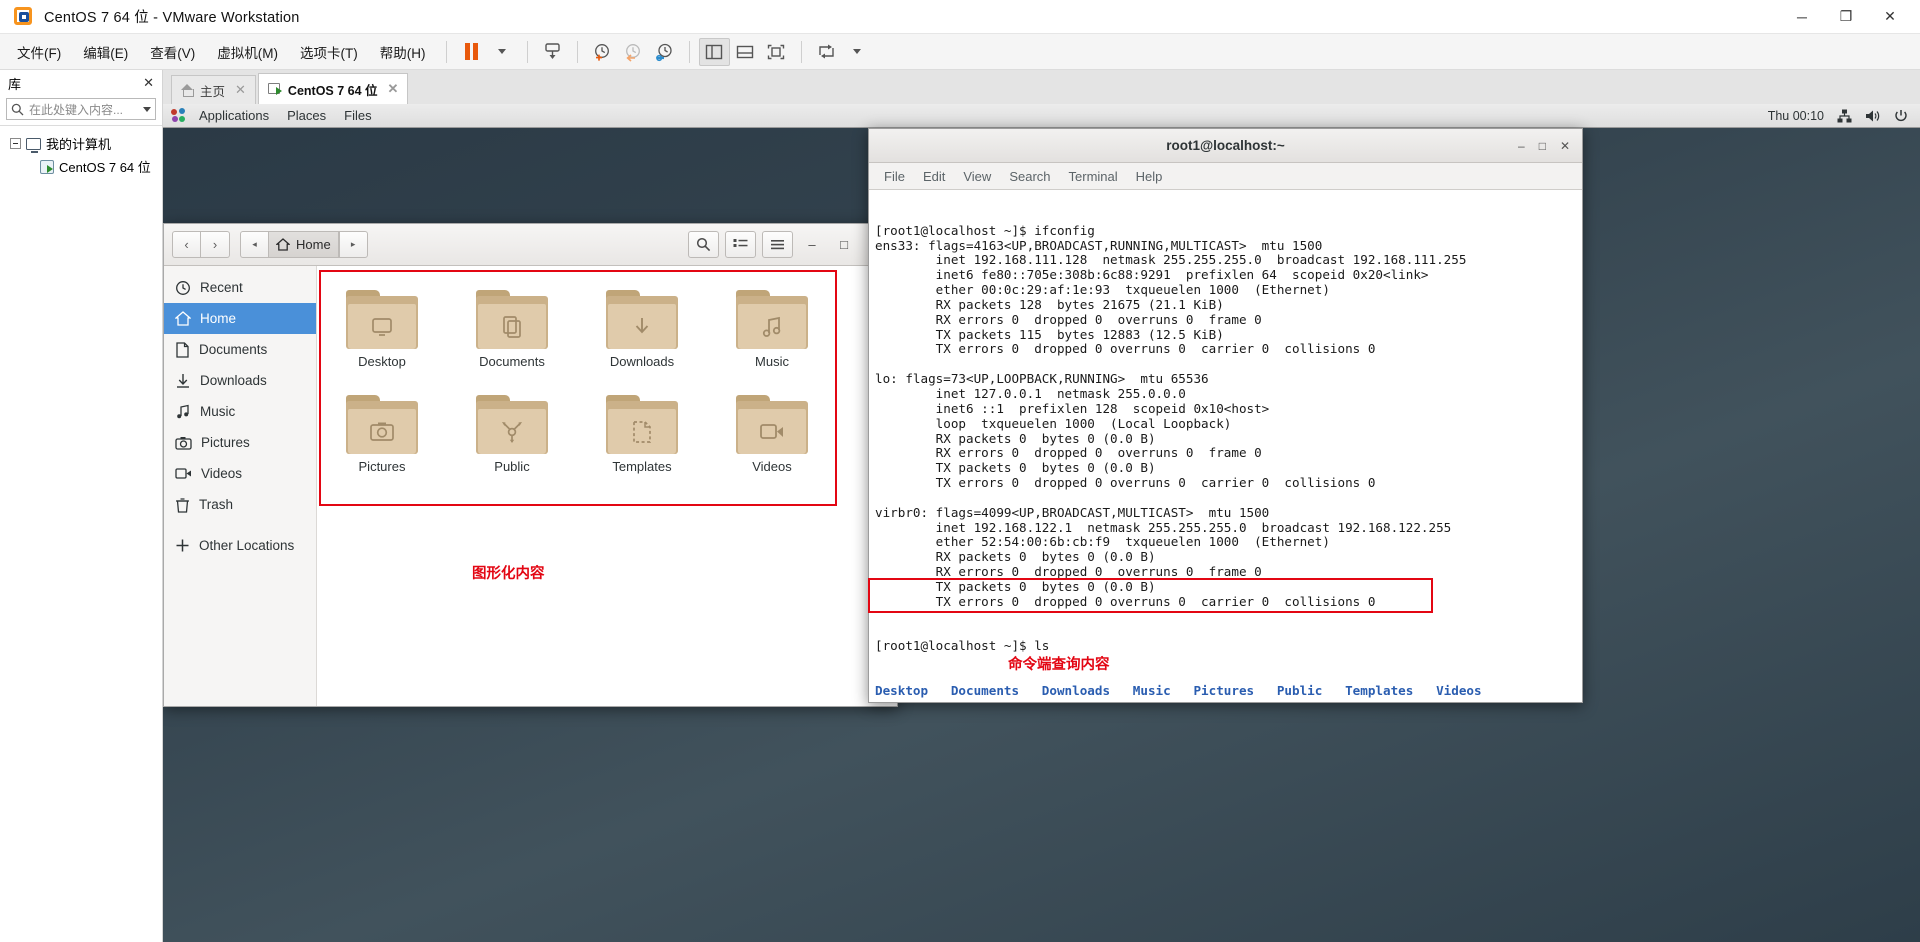 This screenshot has height=942, width=1920. Describe the element at coordinates (353, 244) in the screenshot. I see `breadcrumb-next-button: ▸` at that location.